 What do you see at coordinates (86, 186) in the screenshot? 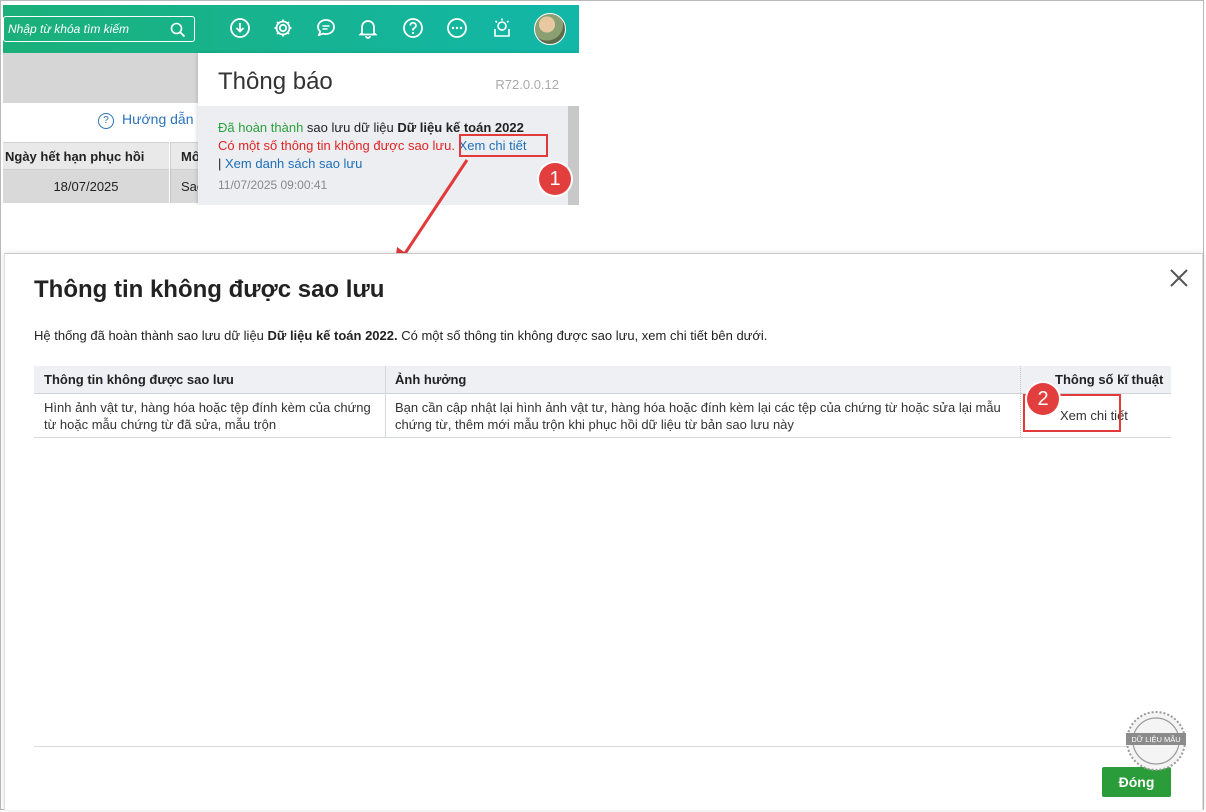
I see `bg-cell-expiry: 18/07/2025` at bounding box center [86, 186].